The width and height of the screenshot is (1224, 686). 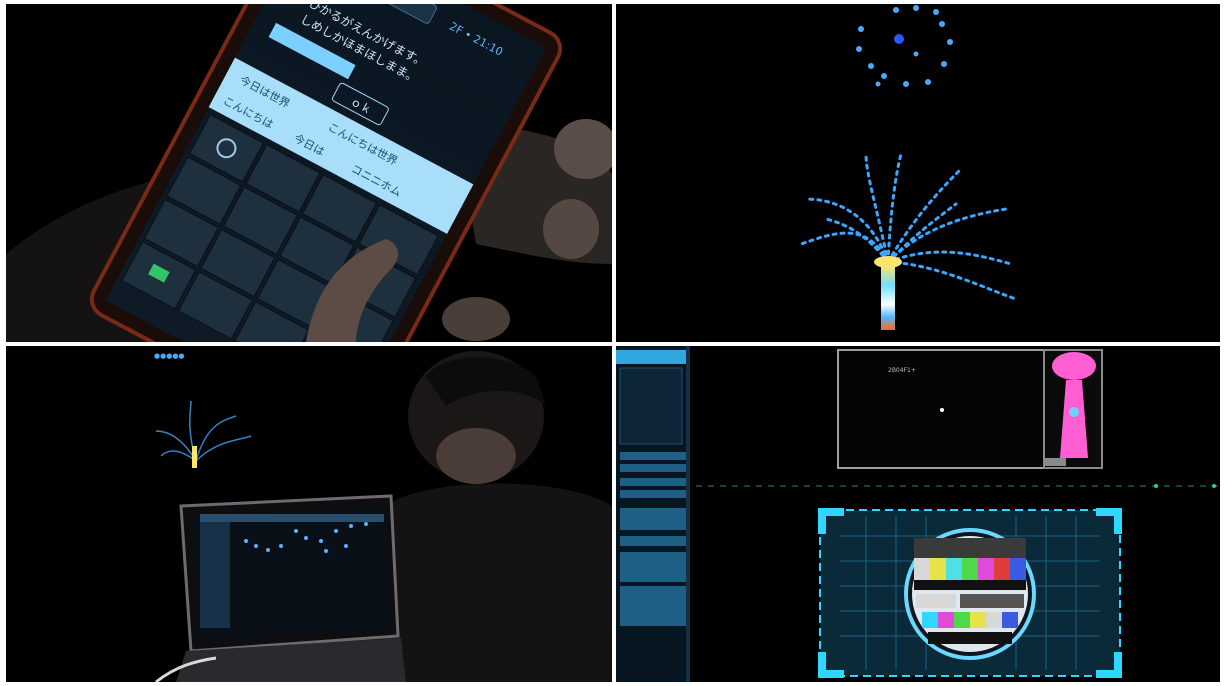 I want to click on color-bars, so click(x=970, y=569).